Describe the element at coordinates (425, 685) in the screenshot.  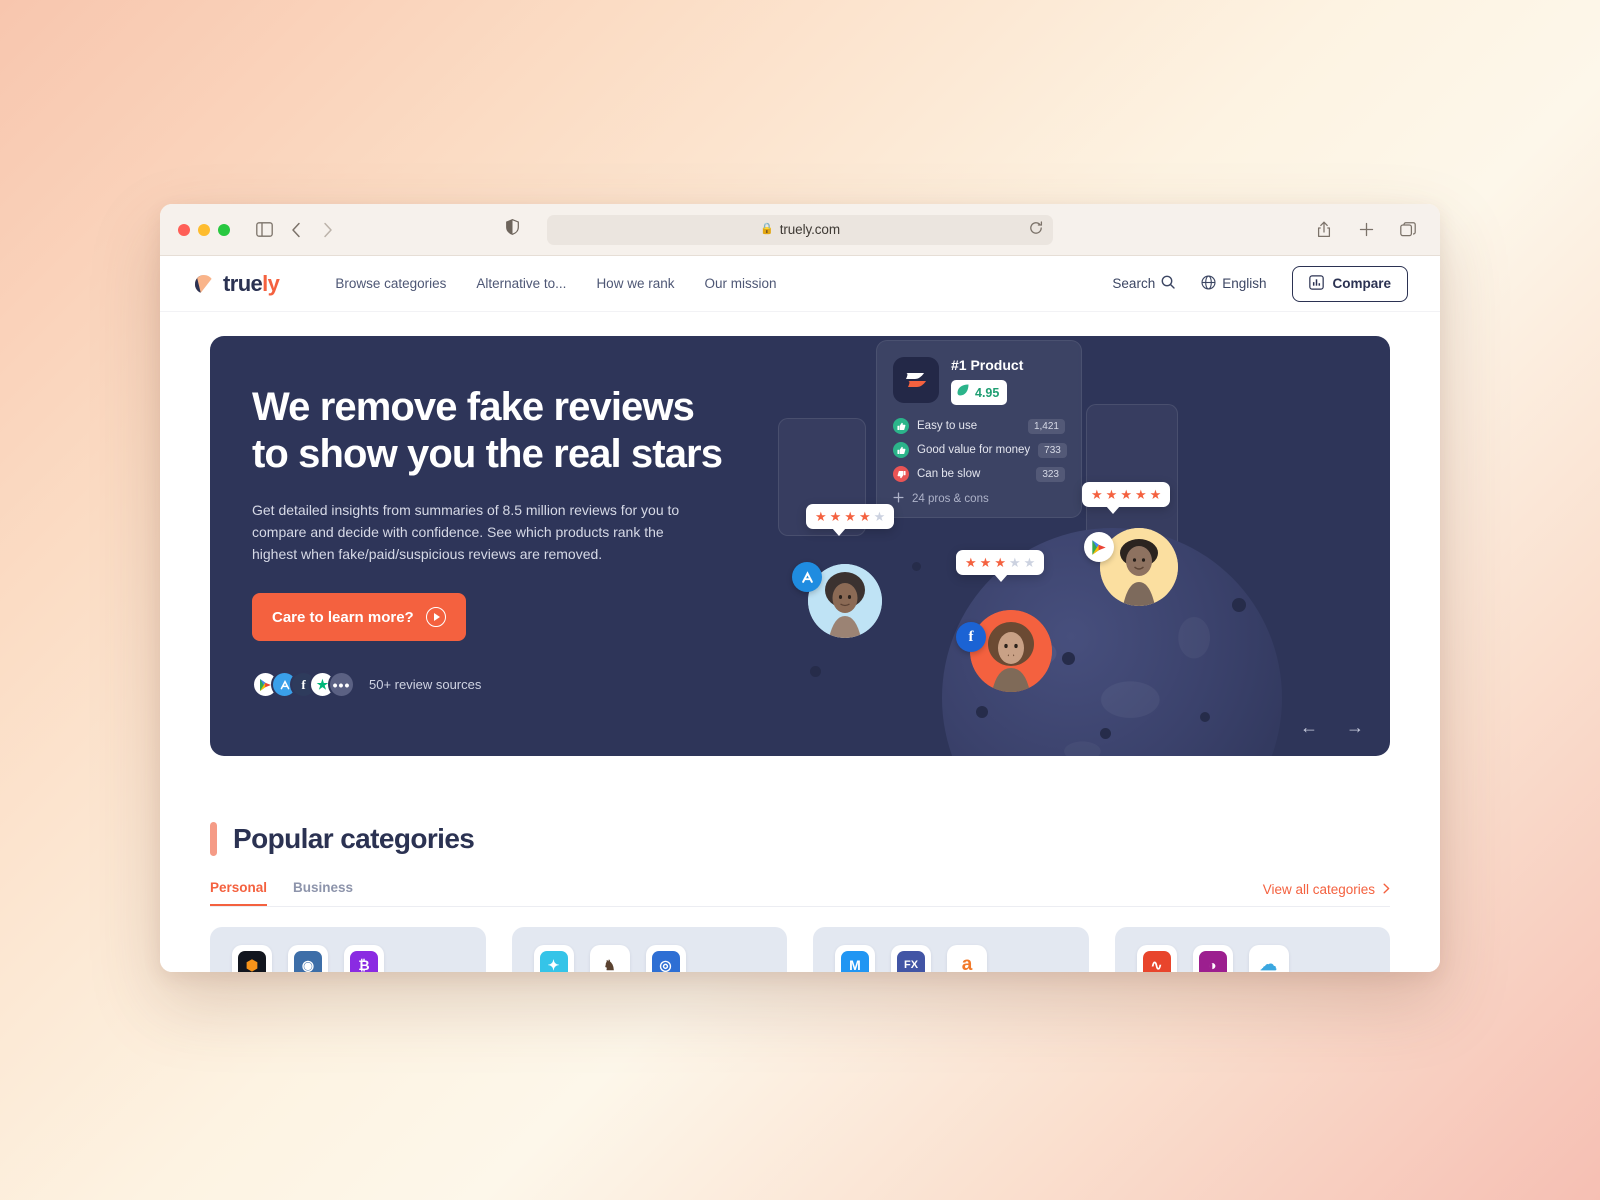
I see `sources-label: 50+ review sources` at that location.